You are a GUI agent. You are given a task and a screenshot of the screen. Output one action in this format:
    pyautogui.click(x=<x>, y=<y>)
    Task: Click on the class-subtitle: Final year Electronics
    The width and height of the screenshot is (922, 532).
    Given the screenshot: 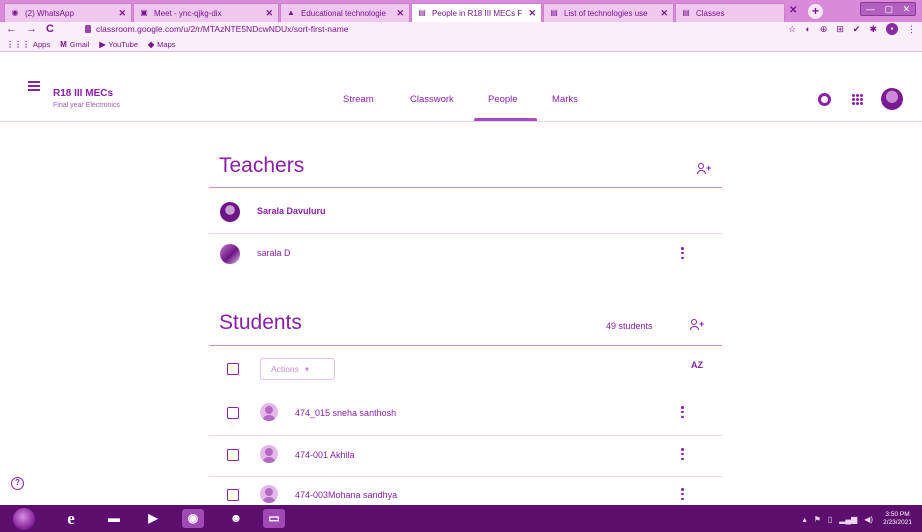 What is the action you would take?
    pyautogui.click(x=86, y=105)
    